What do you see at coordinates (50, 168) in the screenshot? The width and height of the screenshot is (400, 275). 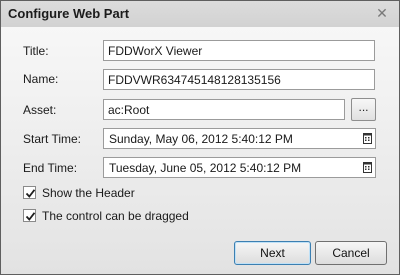 I see `end-time-label: End Time:` at bounding box center [50, 168].